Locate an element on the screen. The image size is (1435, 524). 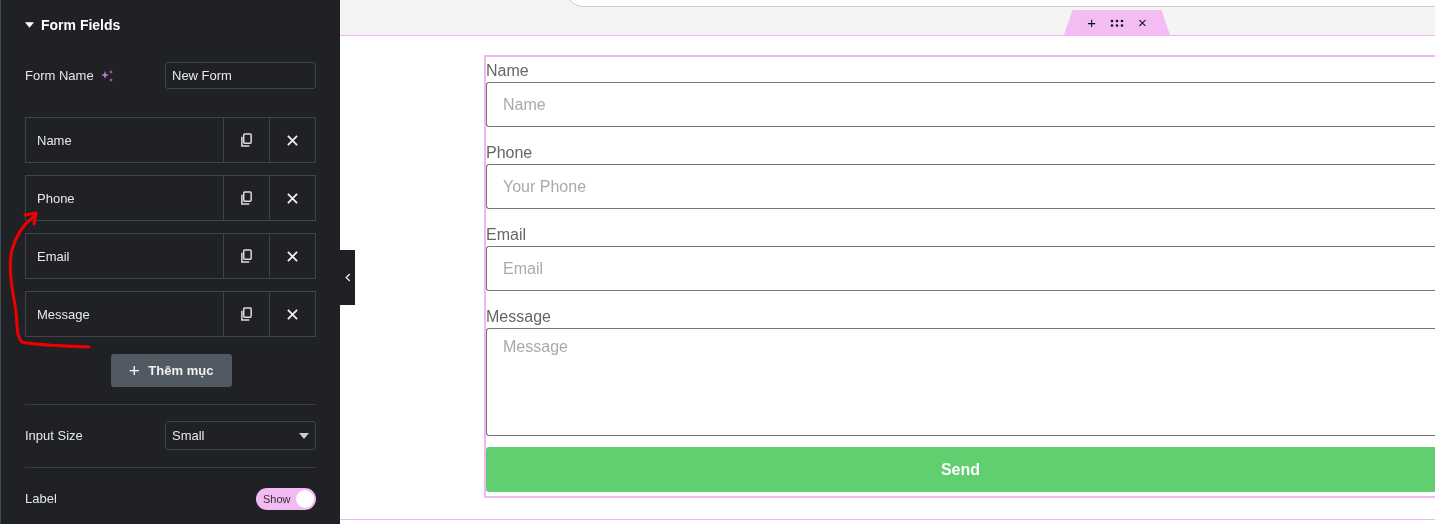
input-size-select: Small is located at coordinates (240, 435).